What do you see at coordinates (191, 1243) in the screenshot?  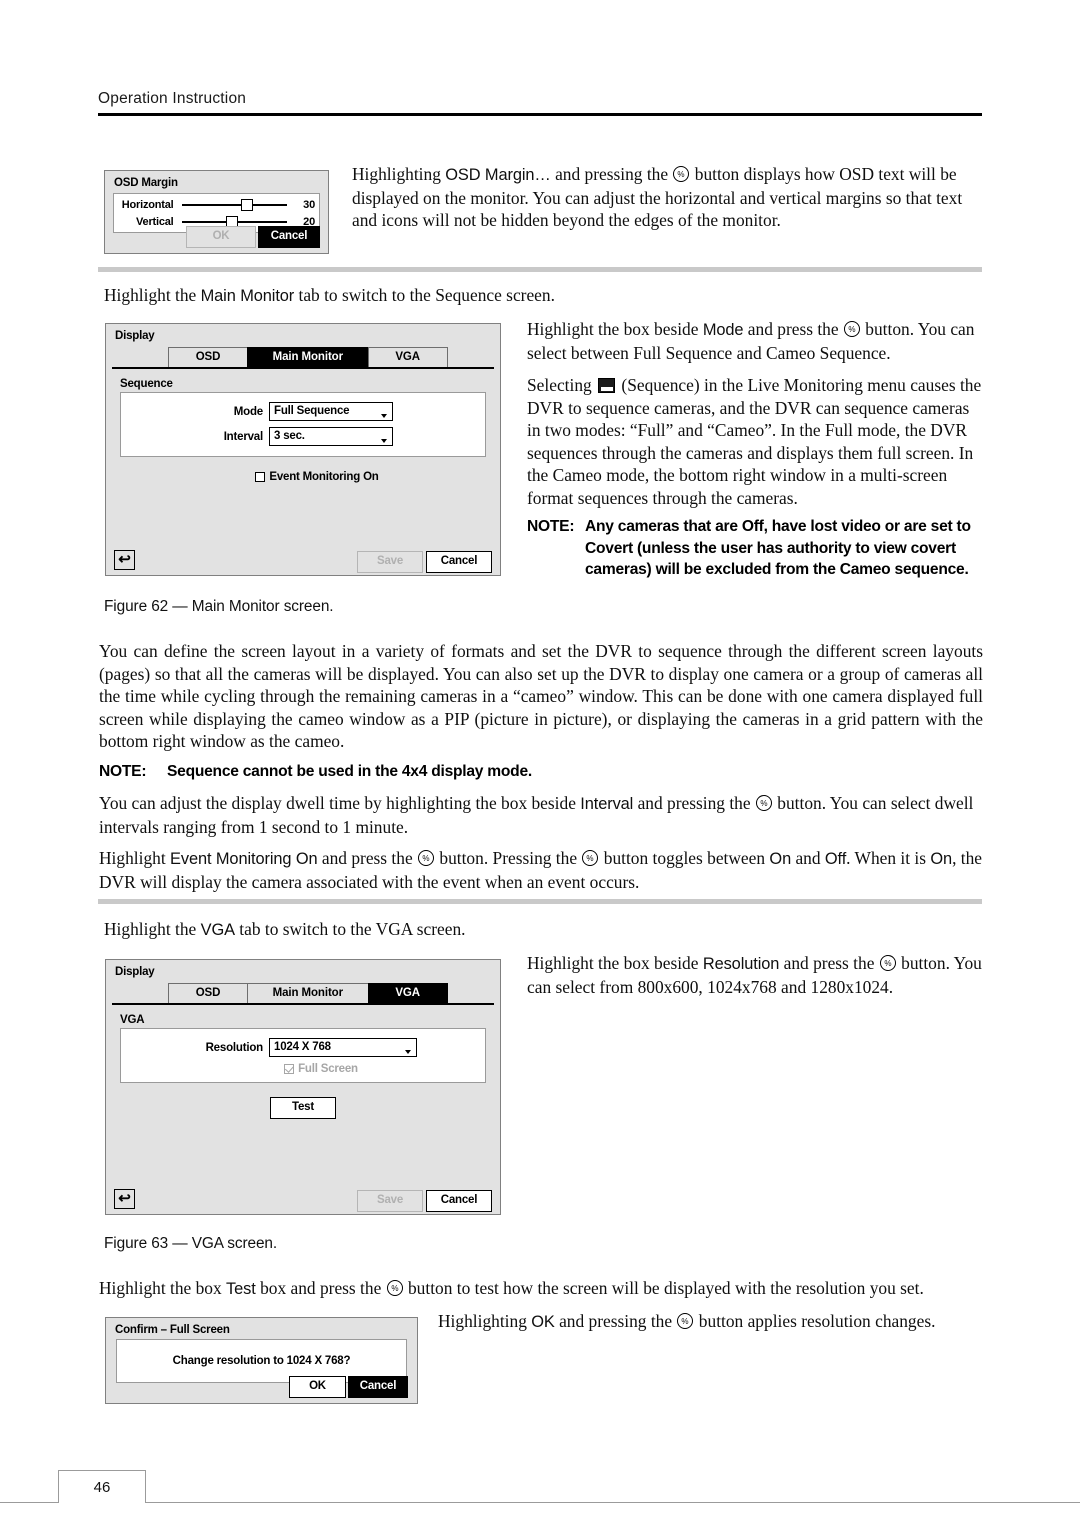 I see `figure-63-caption: Figure 63 — VGA screen.` at bounding box center [191, 1243].